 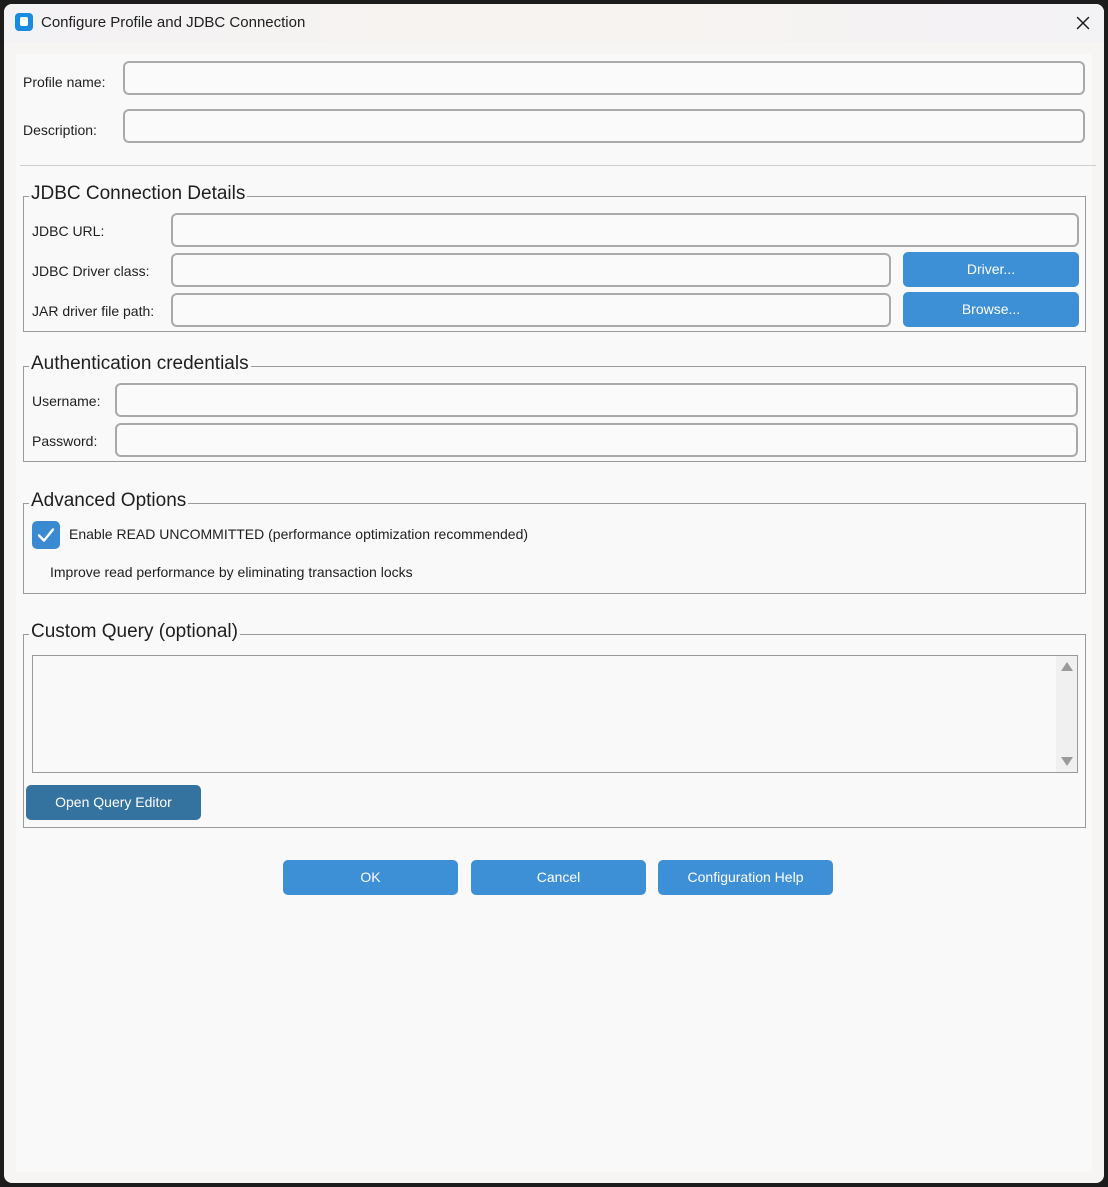 What do you see at coordinates (1067, 666) in the screenshot?
I see `scroll-up-arrow-icon` at bounding box center [1067, 666].